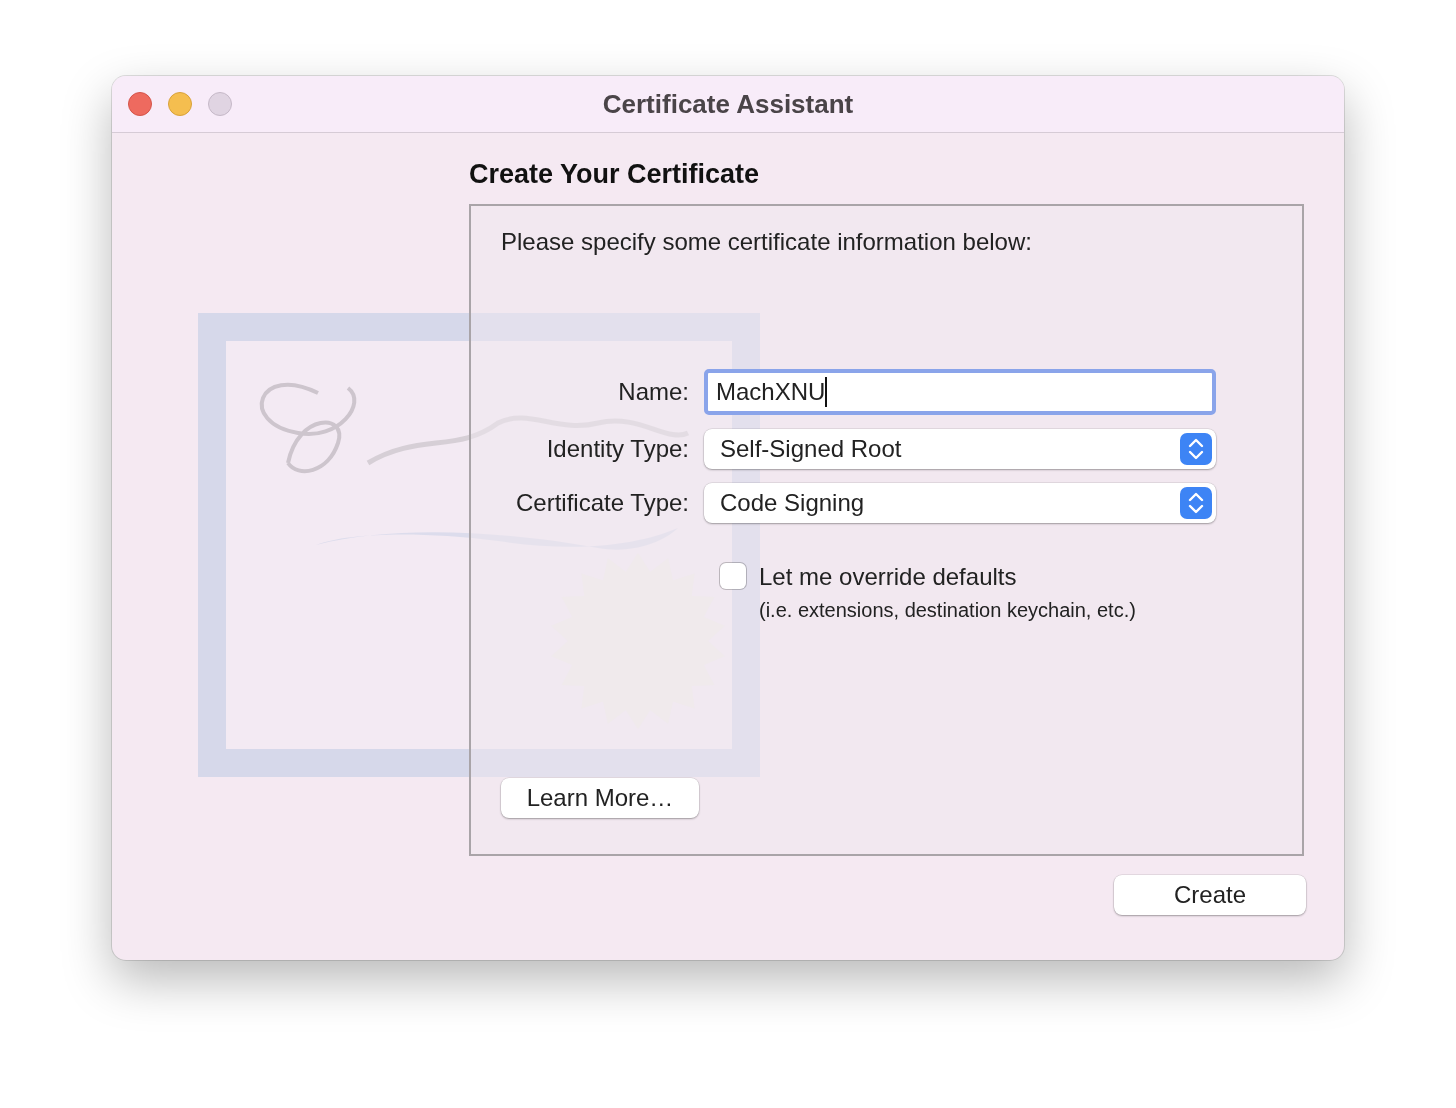 Image resolution: width=1456 pixels, height=1108 pixels. Describe the element at coordinates (614, 174) in the screenshot. I see `page-heading: Create Your Certificate` at that location.